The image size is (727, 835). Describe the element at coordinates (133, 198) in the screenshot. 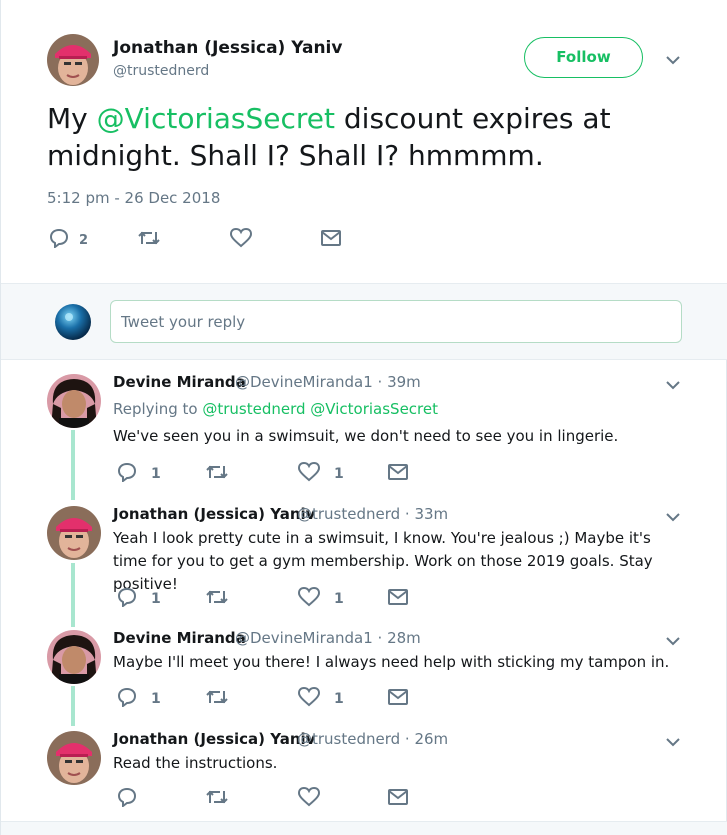

I see `tweet-timestamp: 5:12 pm - 26 Dec 2018` at that location.